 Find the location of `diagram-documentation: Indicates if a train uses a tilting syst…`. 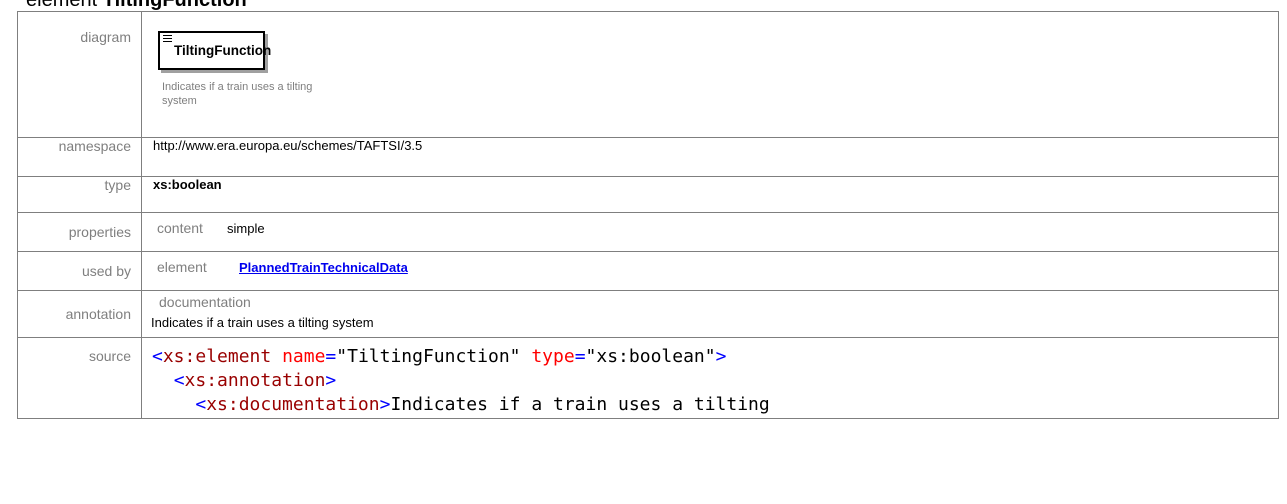

diagram-documentation: Indicates if a train uses a tilting syst… is located at coordinates (237, 94).